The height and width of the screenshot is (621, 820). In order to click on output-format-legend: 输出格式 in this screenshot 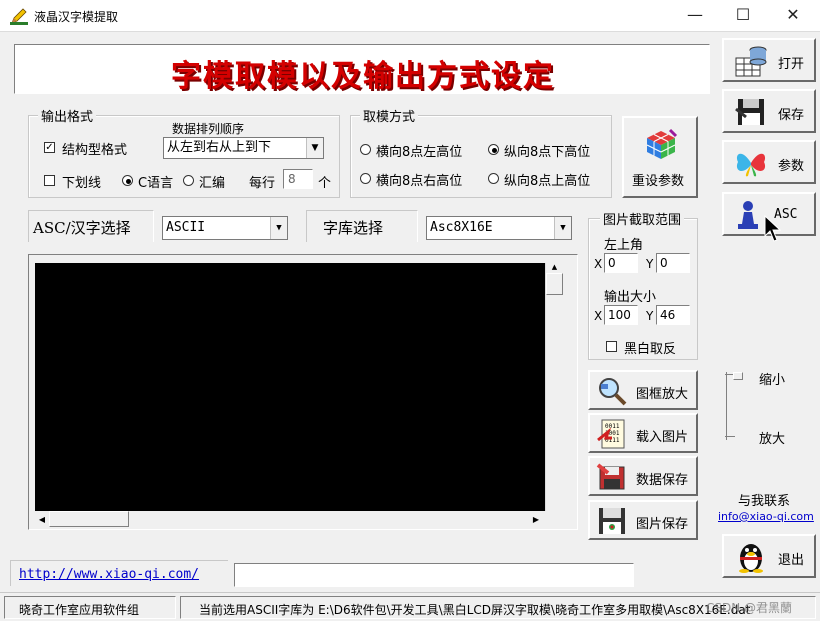, I will do `click(67, 115)`.